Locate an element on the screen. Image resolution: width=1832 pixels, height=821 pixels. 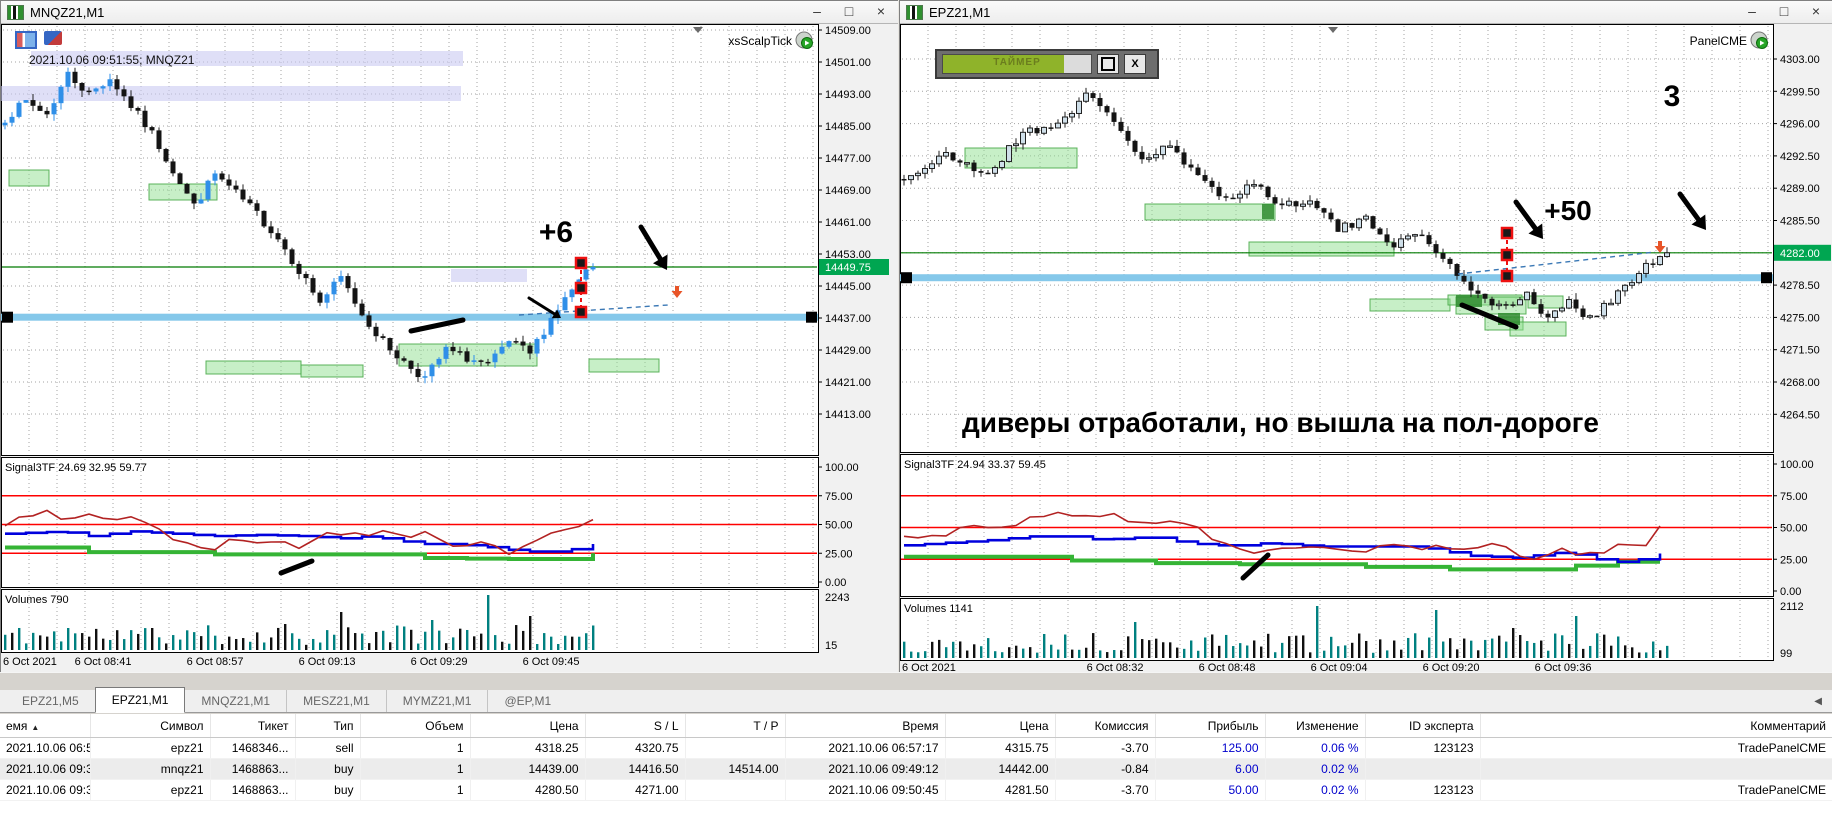
svg-text: PanelCME is located at coordinates (1718, 41).